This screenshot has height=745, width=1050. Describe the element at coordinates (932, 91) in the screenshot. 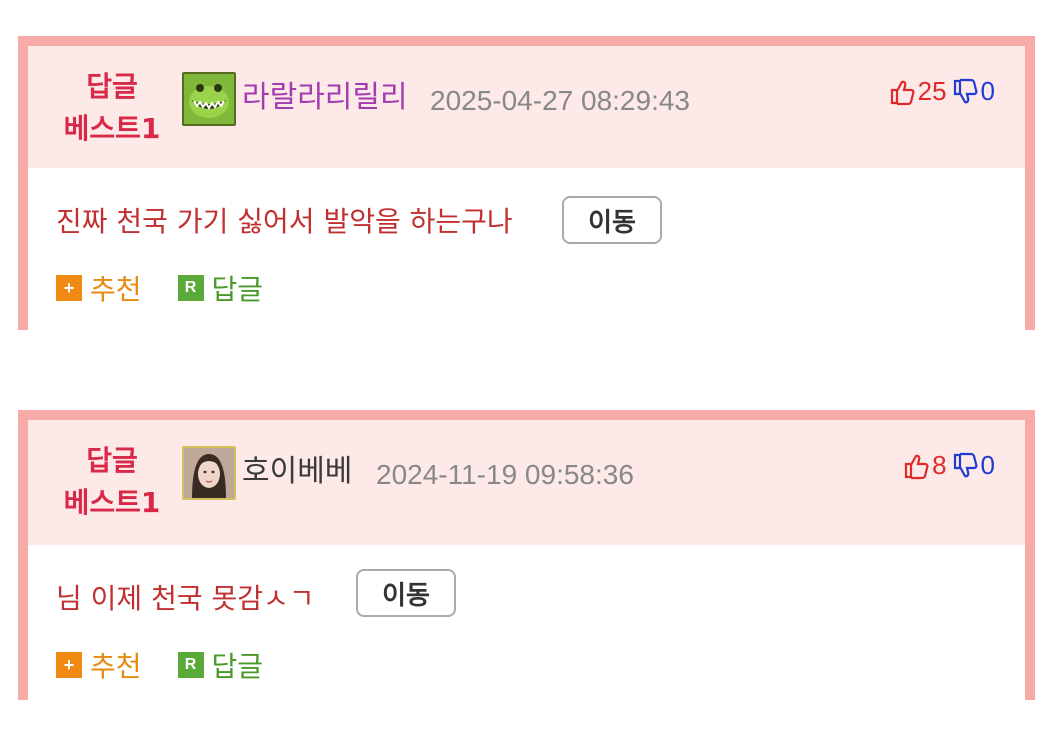

I see `upvote-count: 25` at that location.